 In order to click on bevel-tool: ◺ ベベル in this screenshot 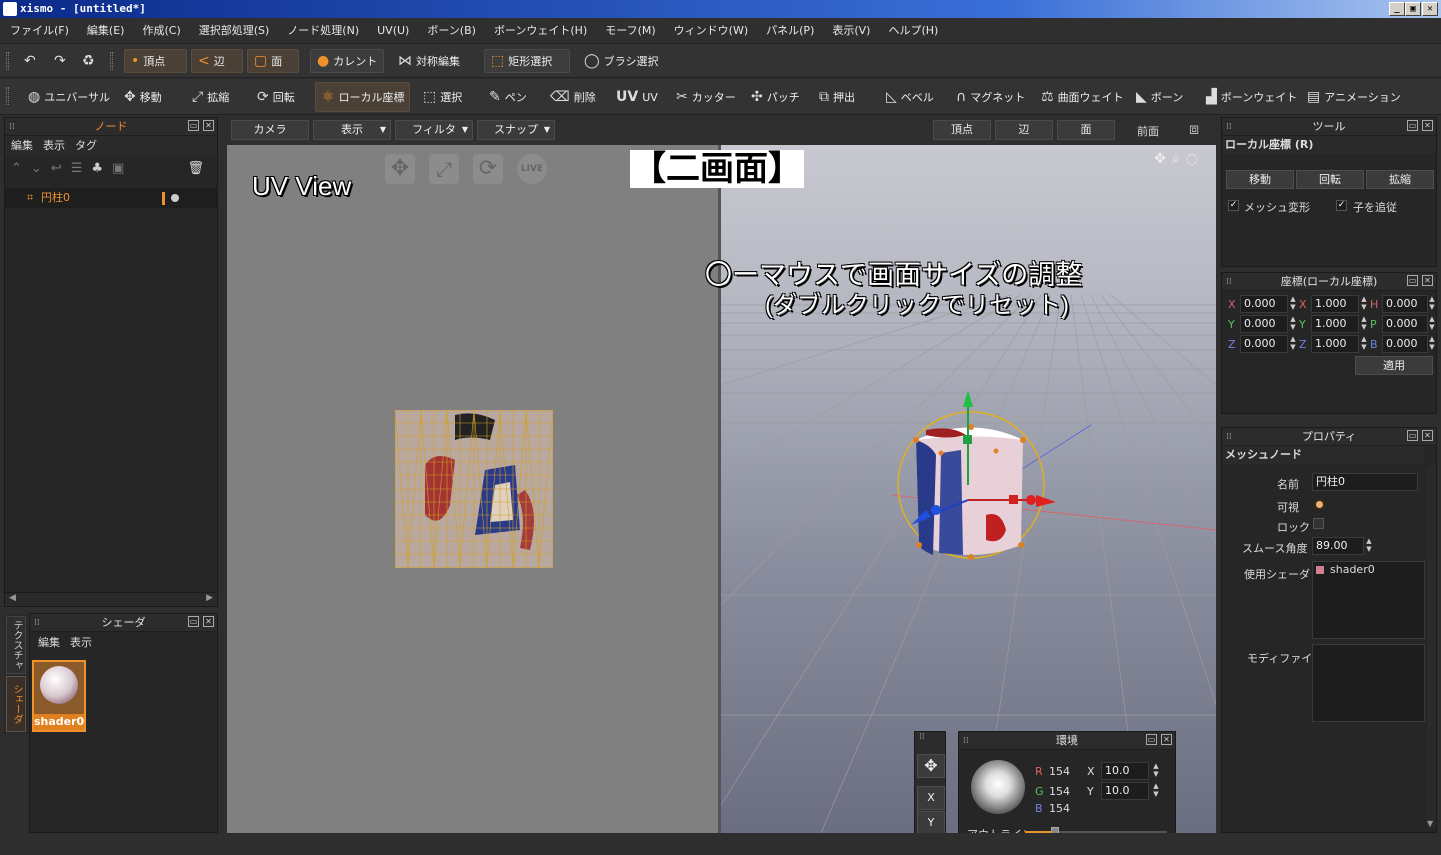, I will do `click(910, 97)`.